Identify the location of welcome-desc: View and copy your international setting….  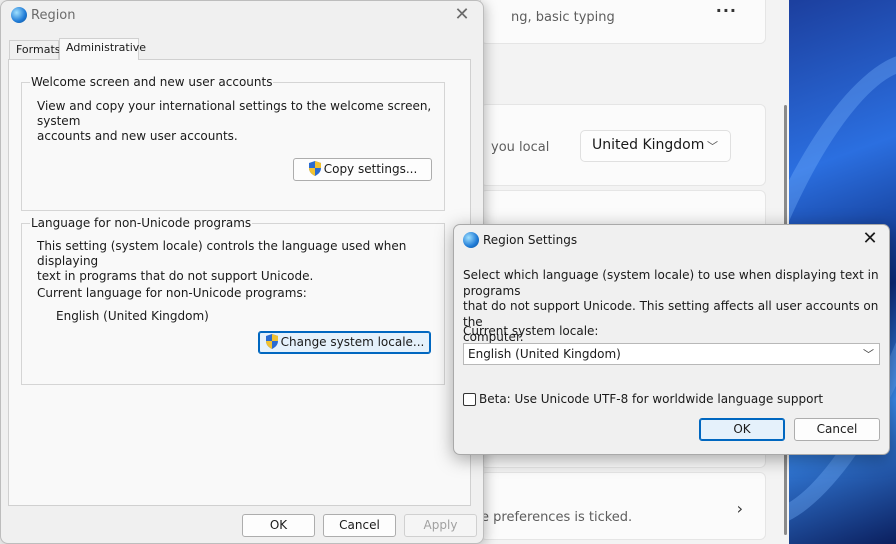
(240, 121).